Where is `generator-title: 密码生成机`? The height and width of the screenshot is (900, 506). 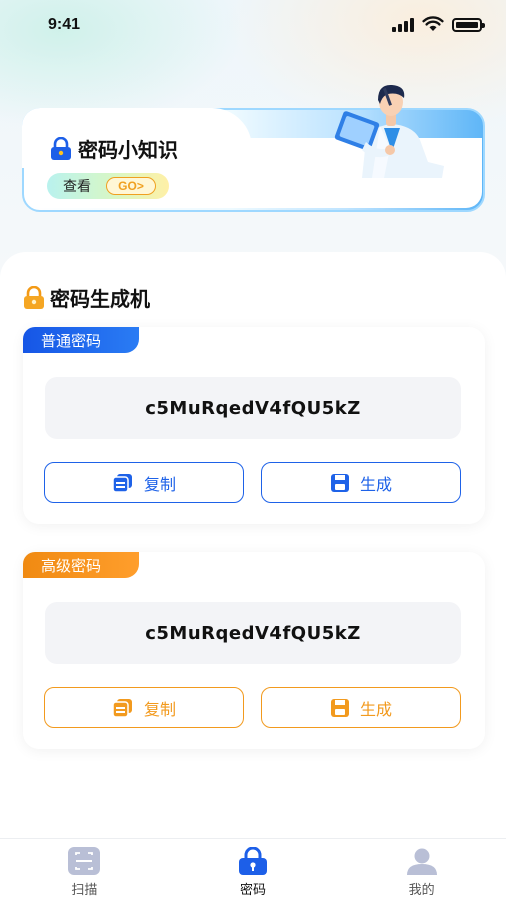
generator-title: 密码生成机 is located at coordinates (86, 297).